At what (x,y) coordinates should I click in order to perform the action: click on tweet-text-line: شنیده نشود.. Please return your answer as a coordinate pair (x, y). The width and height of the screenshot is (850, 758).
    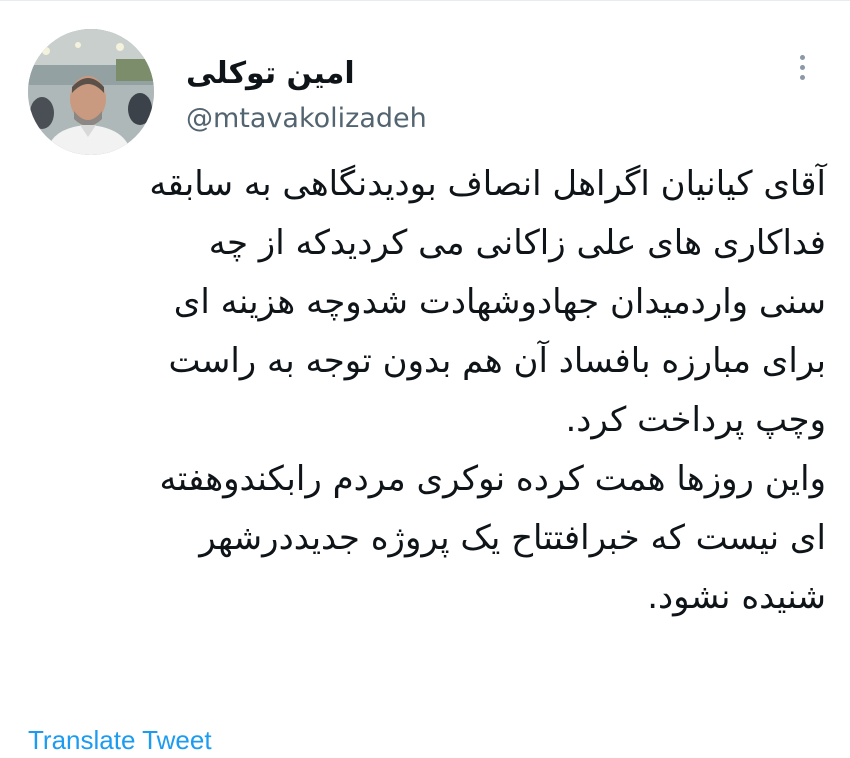
    Looking at the image, I should click on (736, 597).